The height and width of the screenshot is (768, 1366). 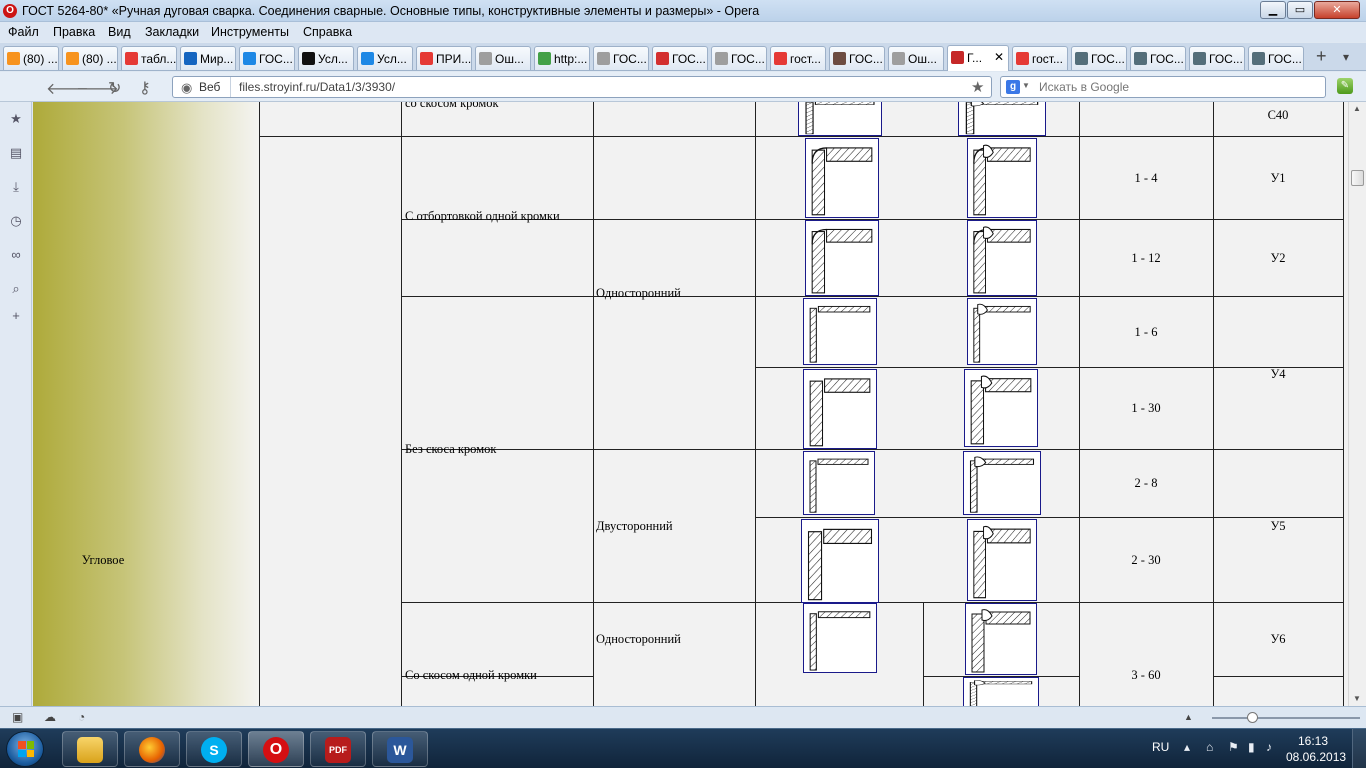 What do you see at coordinates (1026, 85) in the screenshot?
I see `search-engine-dropdown-icon: ▼` at bounding box center [1026, 85].